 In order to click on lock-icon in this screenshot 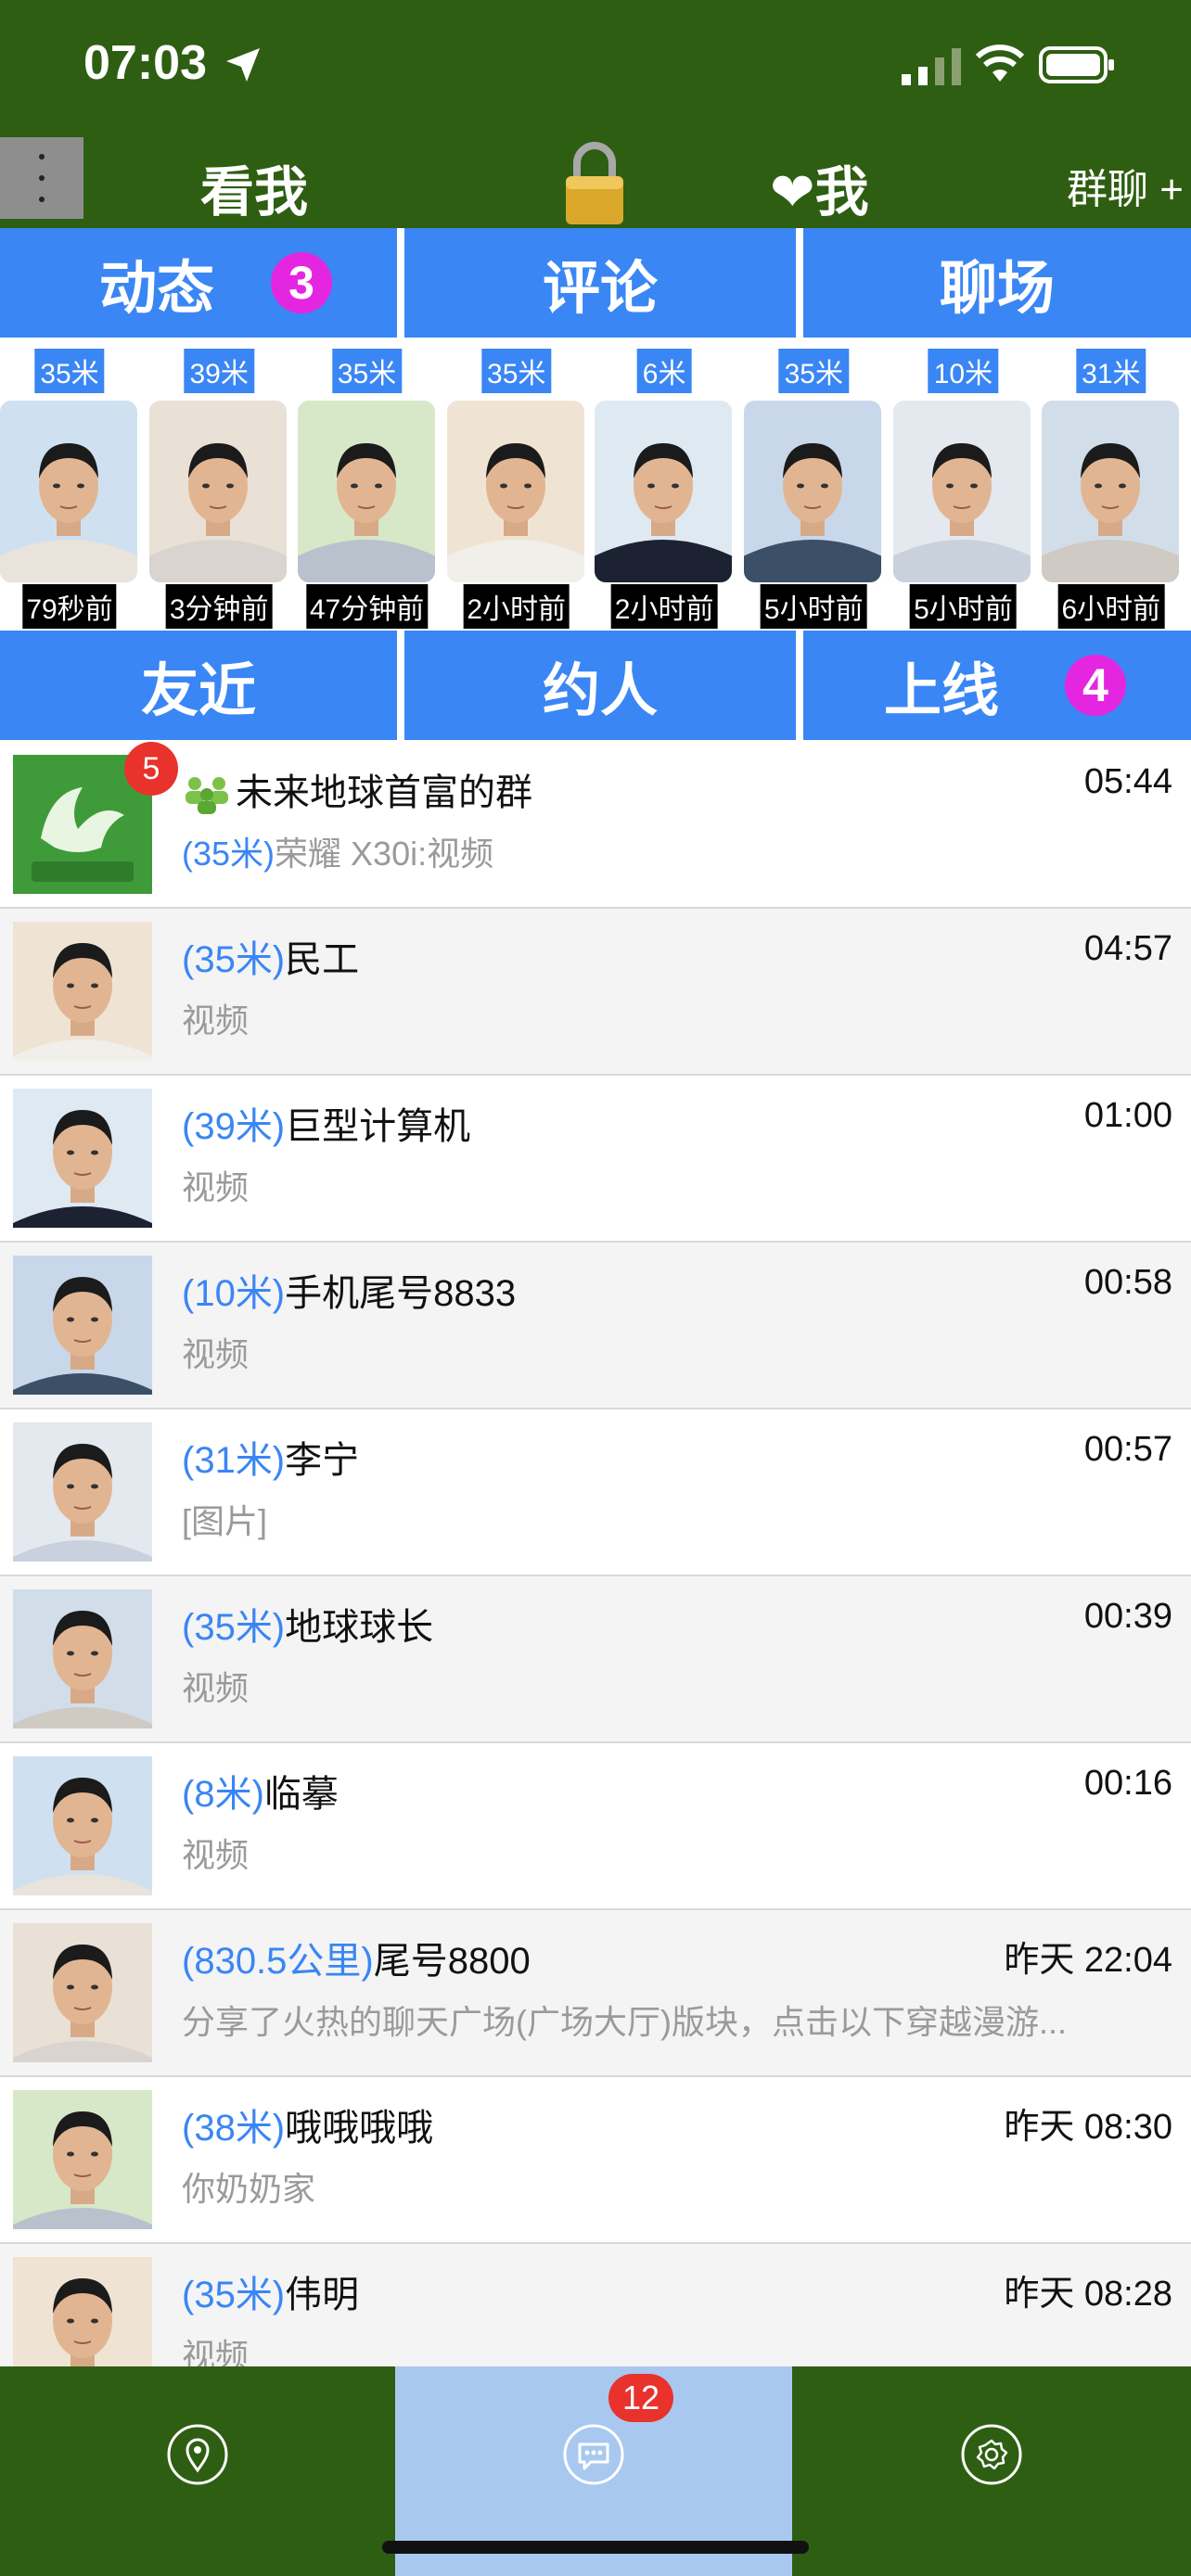, I will do `click(594, 183)`.